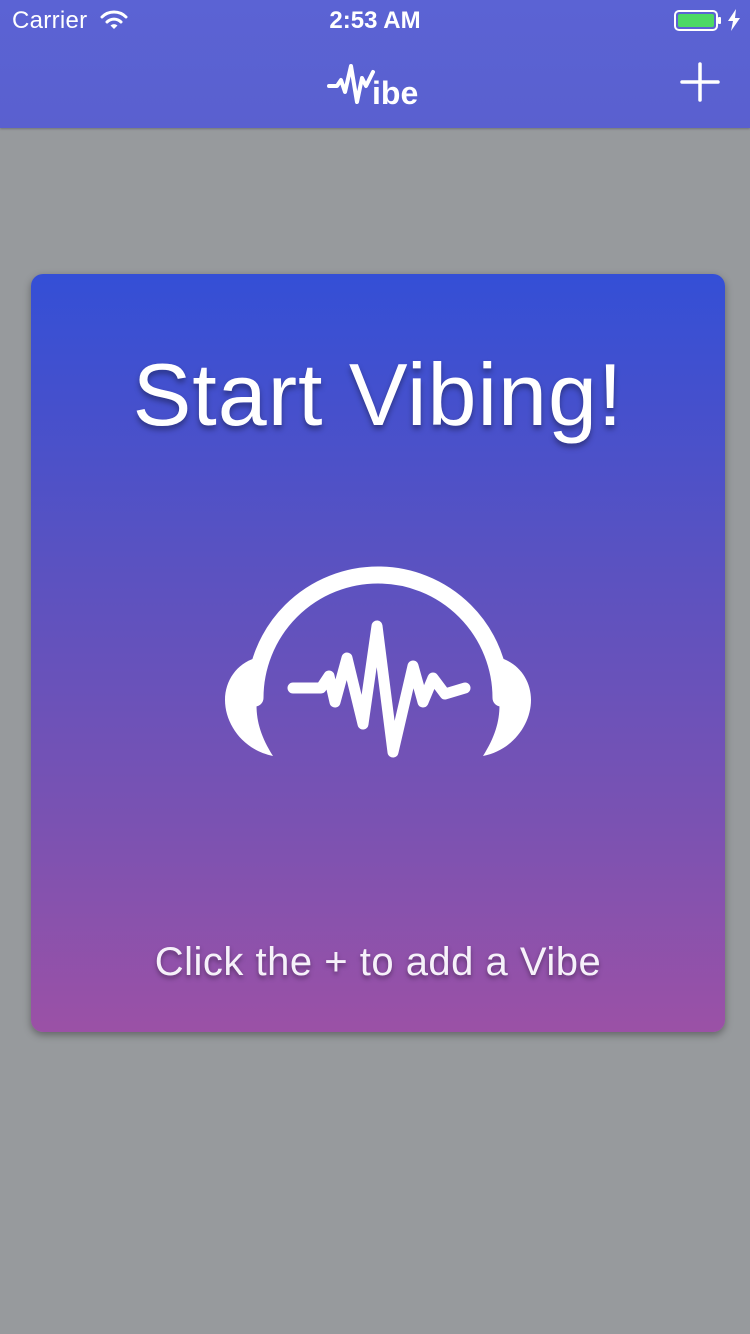 The image size is (750, 1334). Describe the element at coordinates (395, 92) in the screenshot. I see `logo-text: ibe` at that location.